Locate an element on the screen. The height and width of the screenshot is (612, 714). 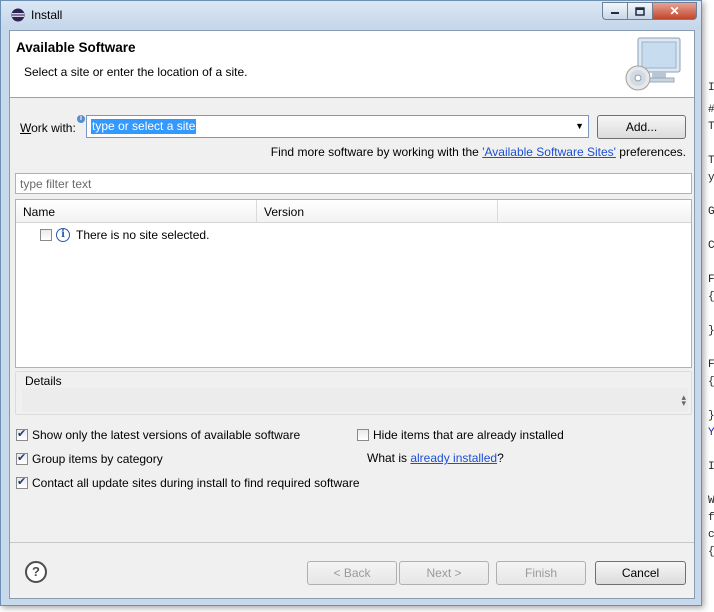
separator is located at coordinates (352, 542).